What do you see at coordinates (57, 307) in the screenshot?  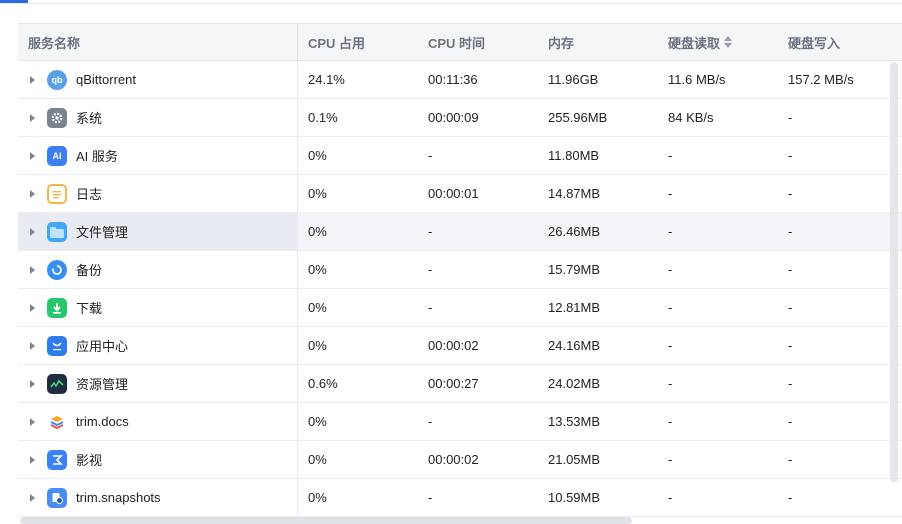 I see `download-icon` at bounding box center [57, 307].